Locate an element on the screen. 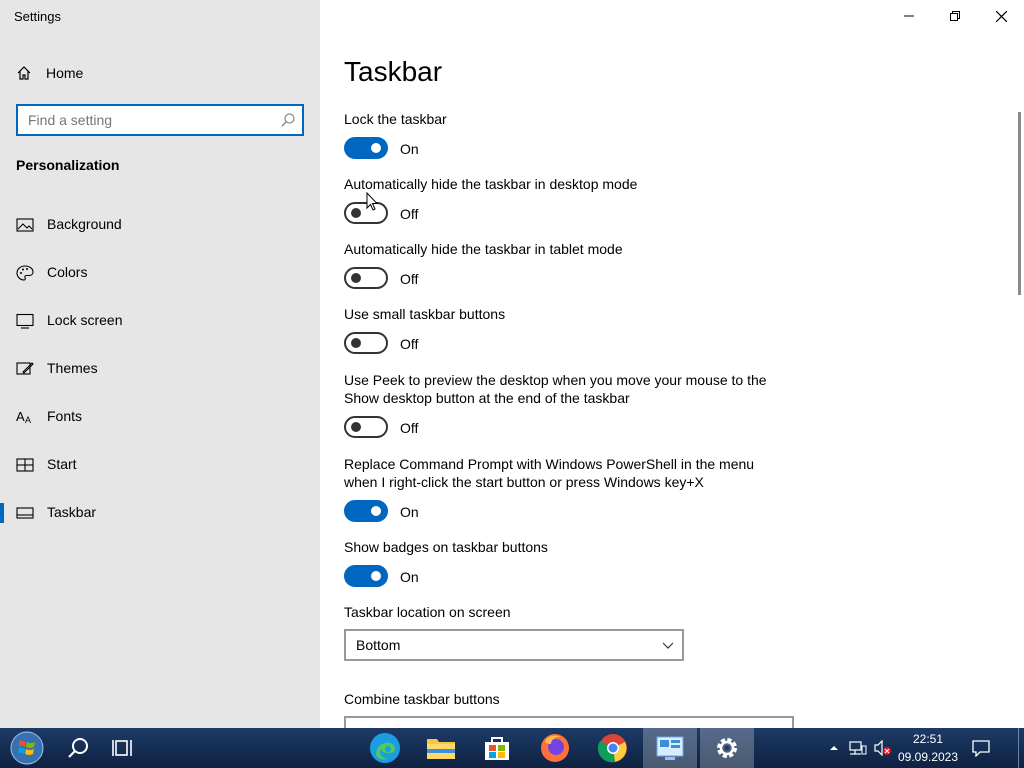 The image size is (1024, 768). fonts-icon: AA is located at coordinates (23, 417).